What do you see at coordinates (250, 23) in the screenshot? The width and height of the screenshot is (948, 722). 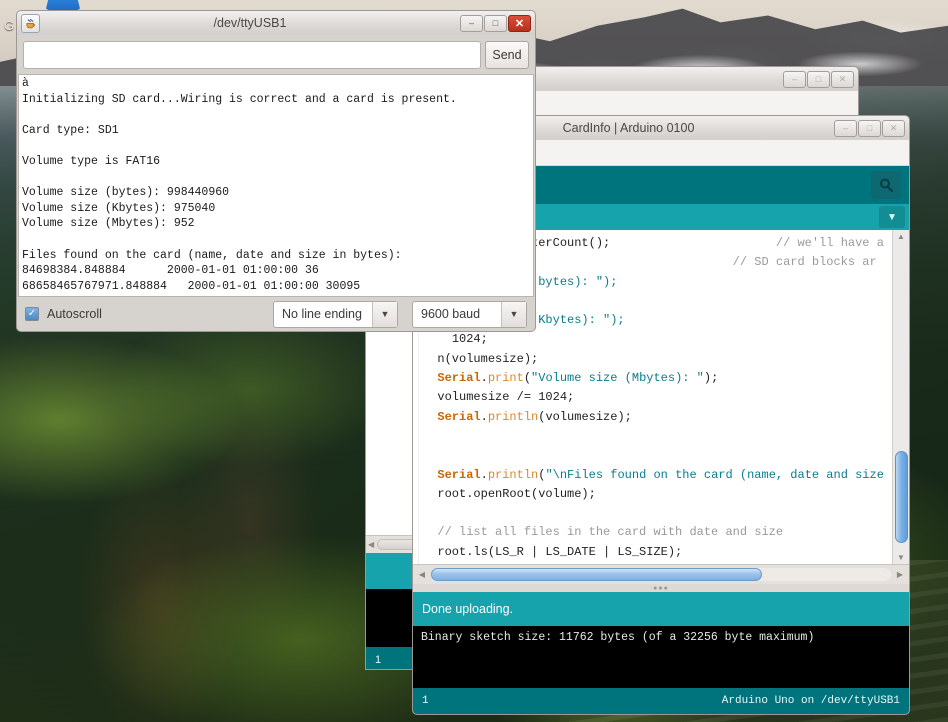 I see `window-title-serial-monitor: /dev/ttyUSB1` at bounding box center [250, 23].